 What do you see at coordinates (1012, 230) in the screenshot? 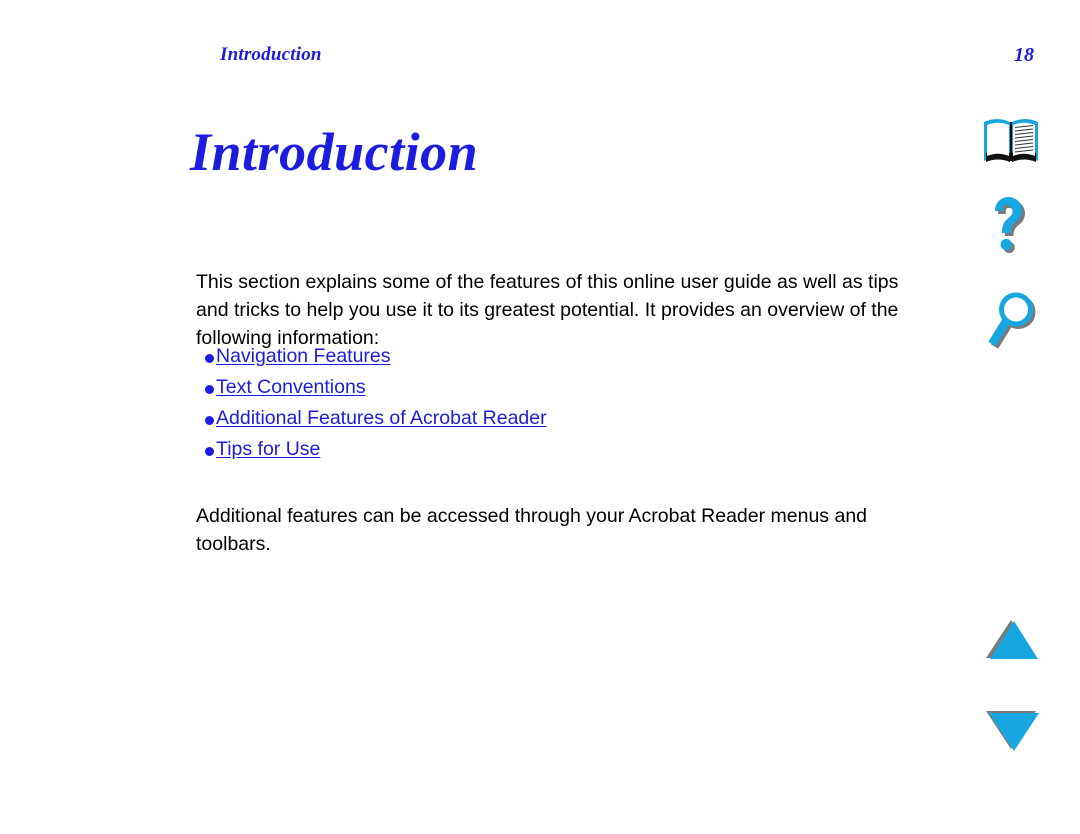
I see `help-icon` at bounding box center [1012, 230].